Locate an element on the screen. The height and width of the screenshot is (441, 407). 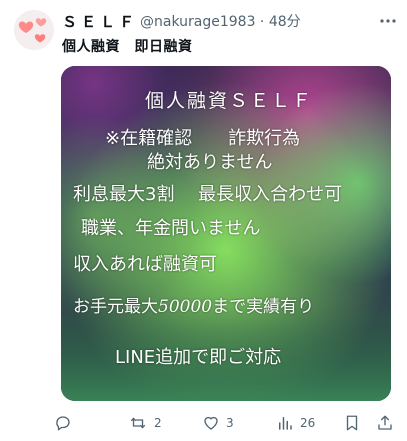
post-text: 個人融資 即日融資 is located at coordinates (127, 47).